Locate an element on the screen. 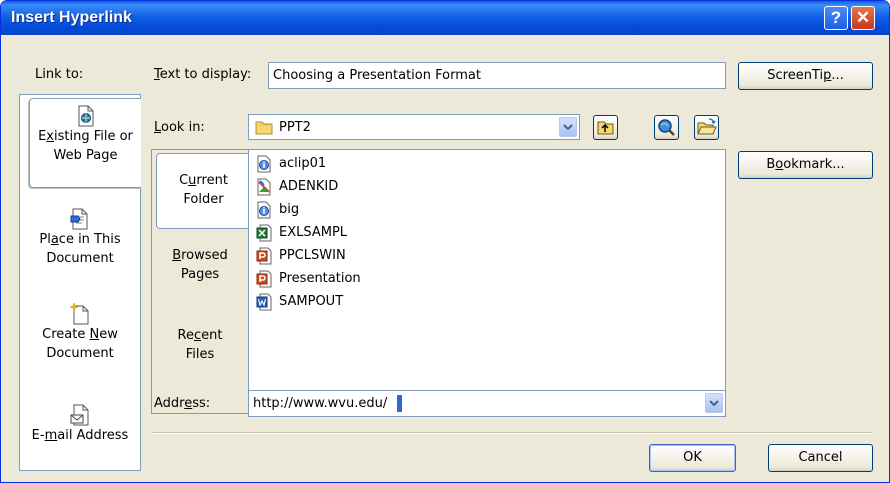  link-existing-label-line2: Web Page is located at coordinates (85, 155).